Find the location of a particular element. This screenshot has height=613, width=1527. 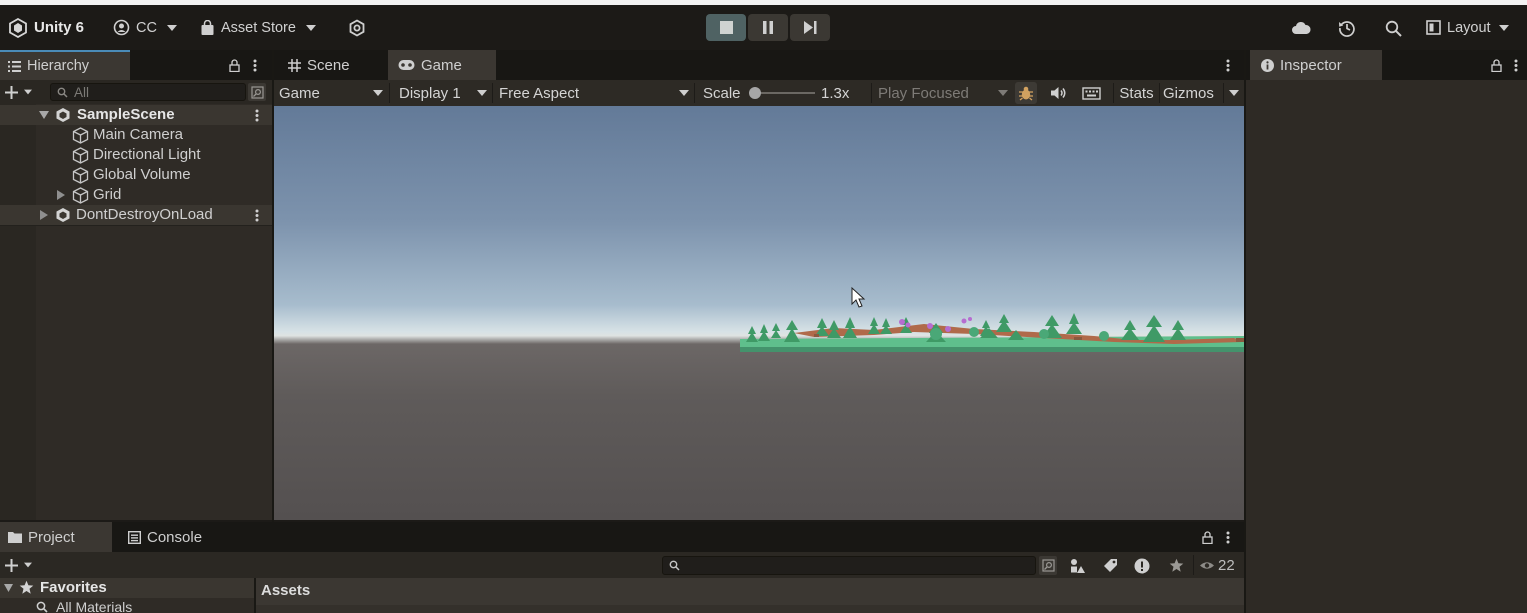

tab-project: Project is located at coordinates (56, 537).